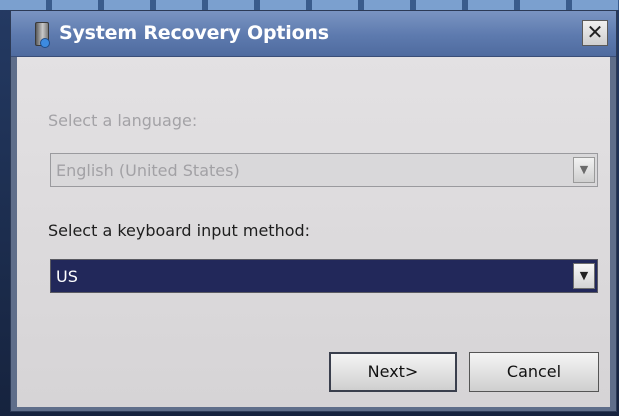 The height and width of the screenshot is (416, 619). What do you see at coordinates (309, 5) in the screenshot?
I see `desktop-background` at bounding box center [309, 5].